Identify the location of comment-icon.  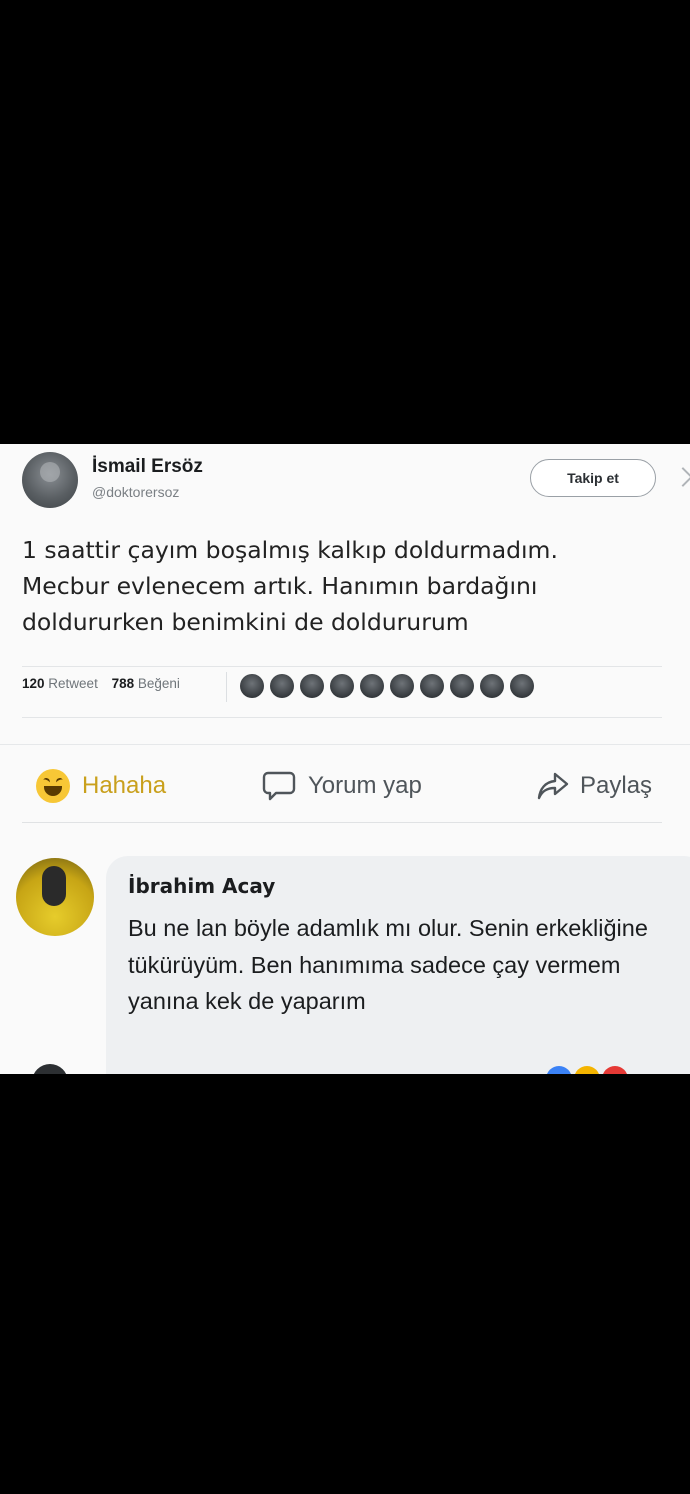
(279, 786).